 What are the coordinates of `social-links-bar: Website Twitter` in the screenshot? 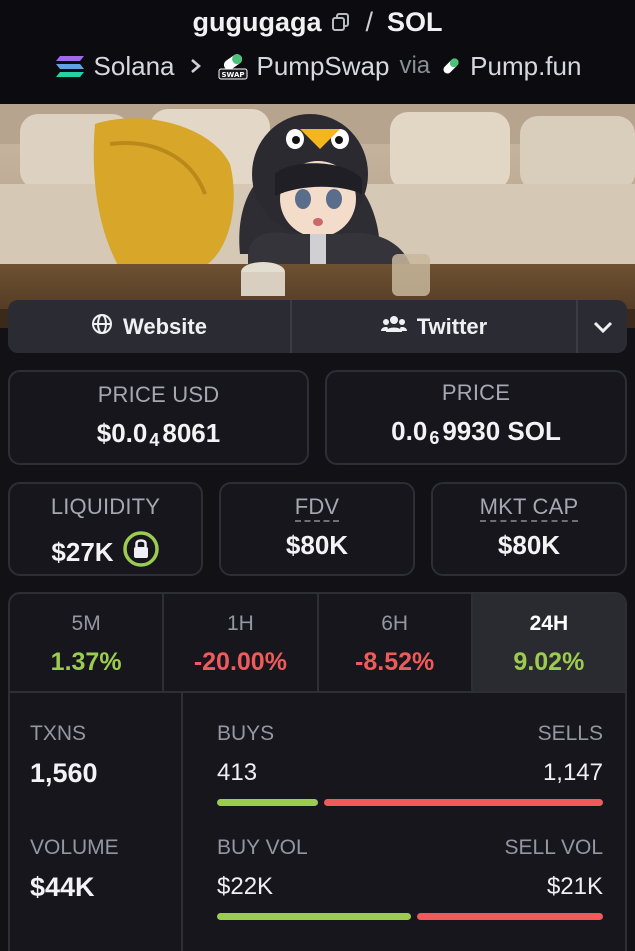 It's located at (317, 326).